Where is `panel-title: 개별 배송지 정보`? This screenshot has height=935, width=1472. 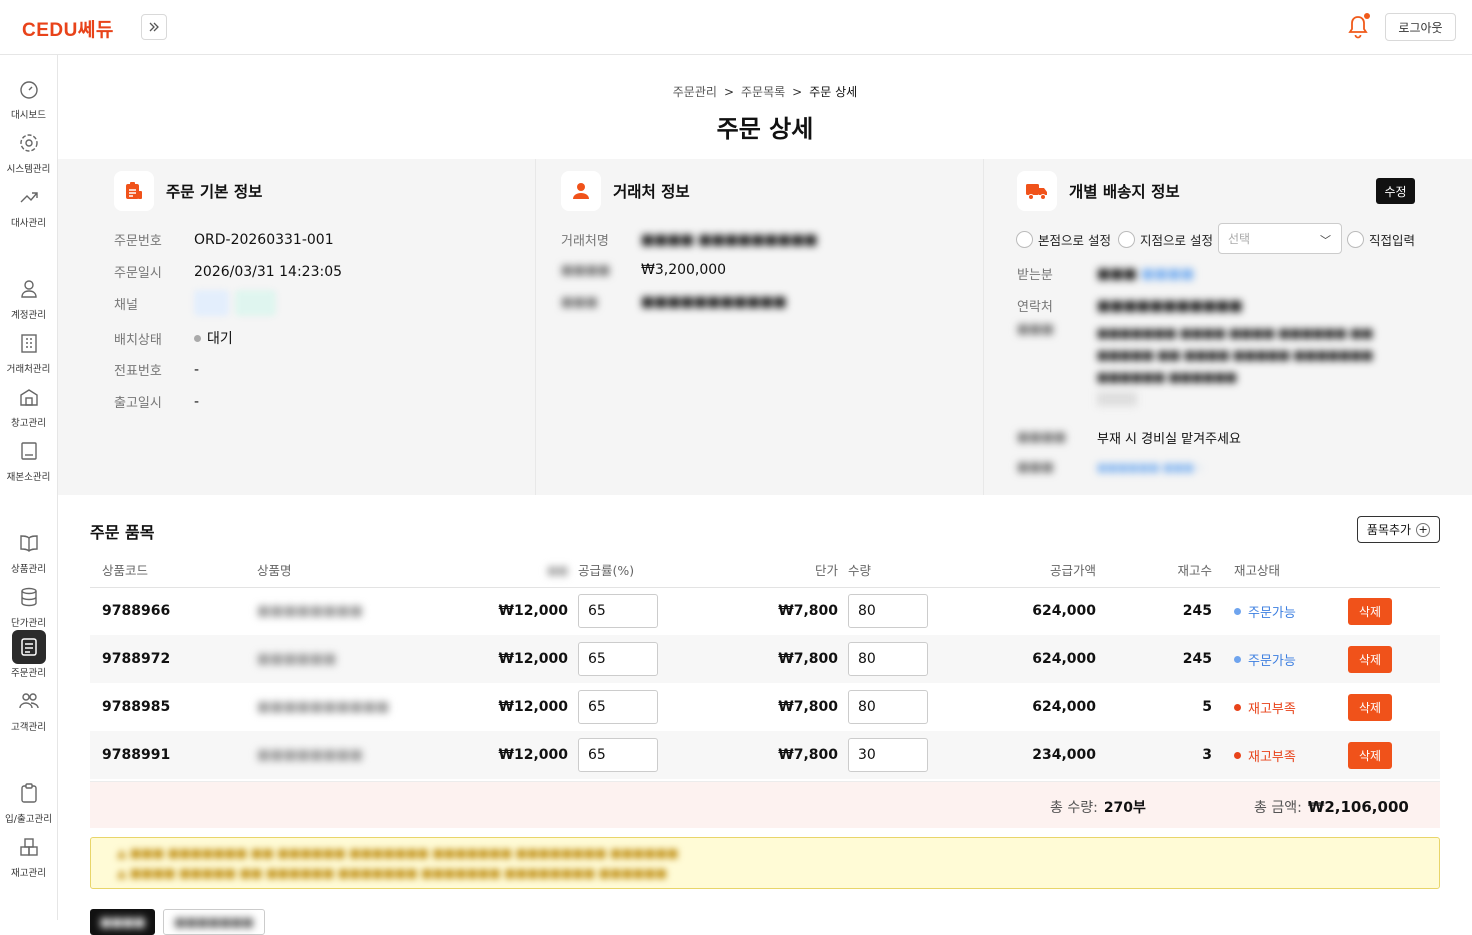
panel-title: 개별 배송지 정보 is located at coordinates (1124, 192).